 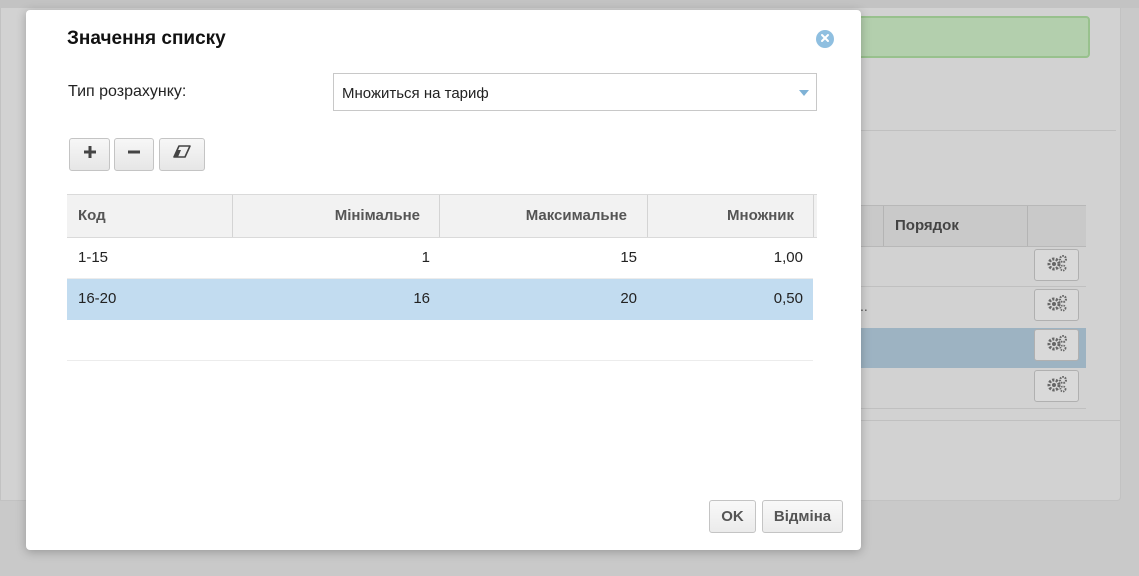 I want to click on plus-icon, so click(x=90, y=154).